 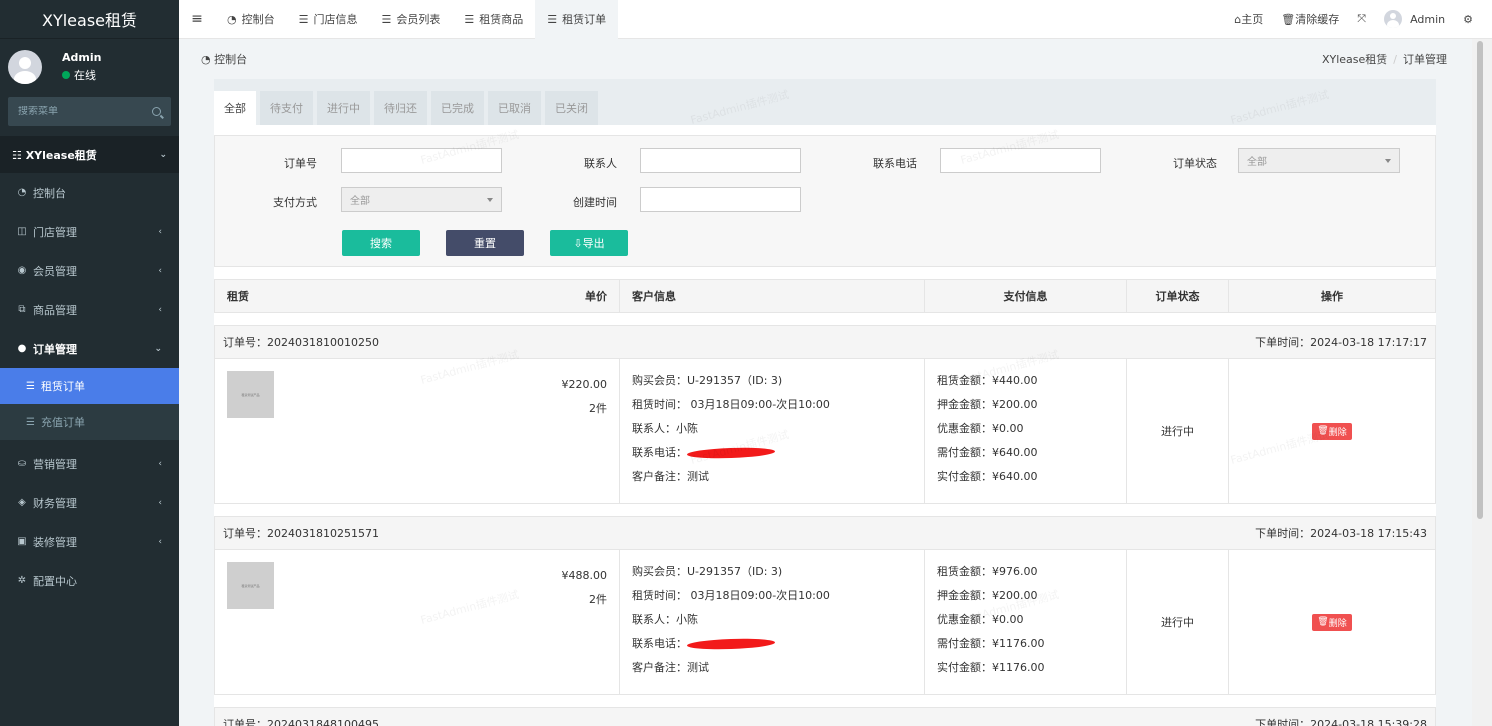 I want to click on sidebar-item-label: 商品管理, so click(x=55, y=310).